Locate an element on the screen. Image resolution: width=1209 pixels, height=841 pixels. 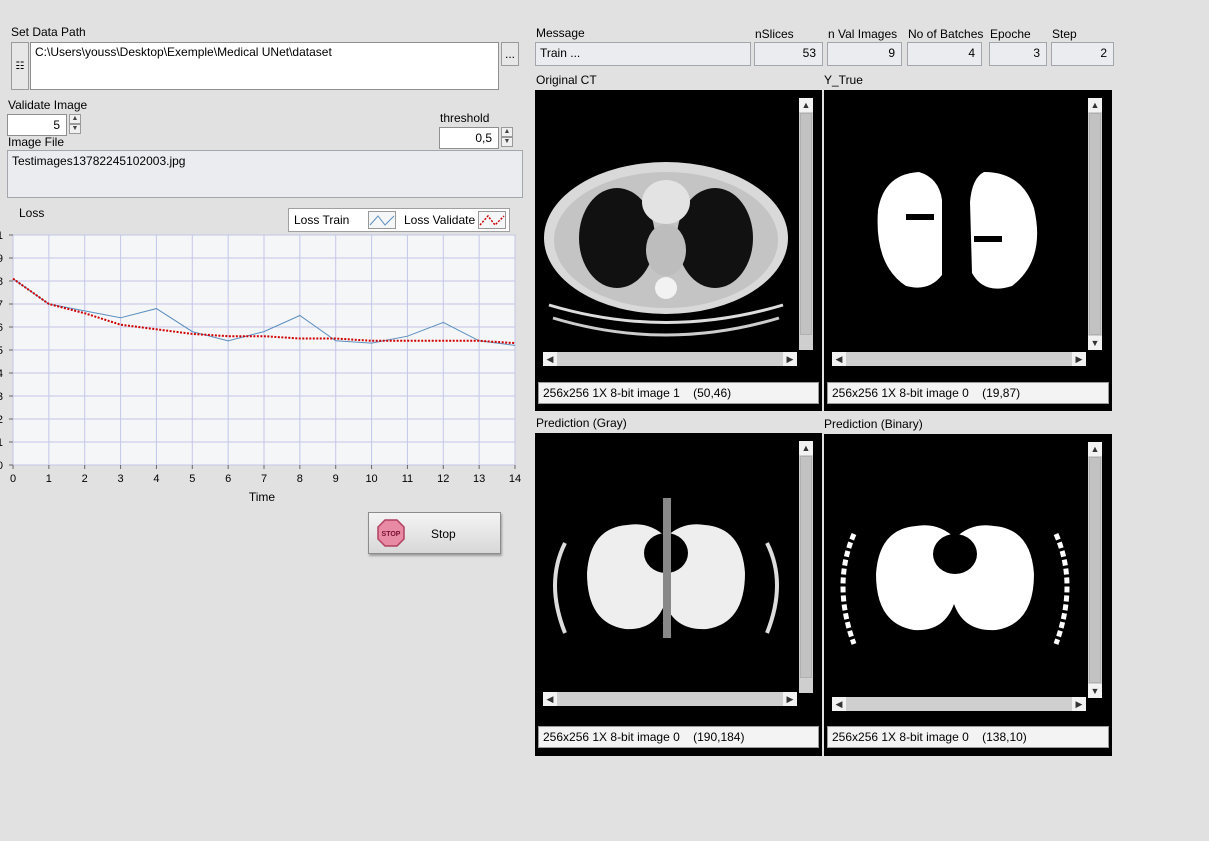
x-tick-label: 9 is located at coordinates (336, 479).